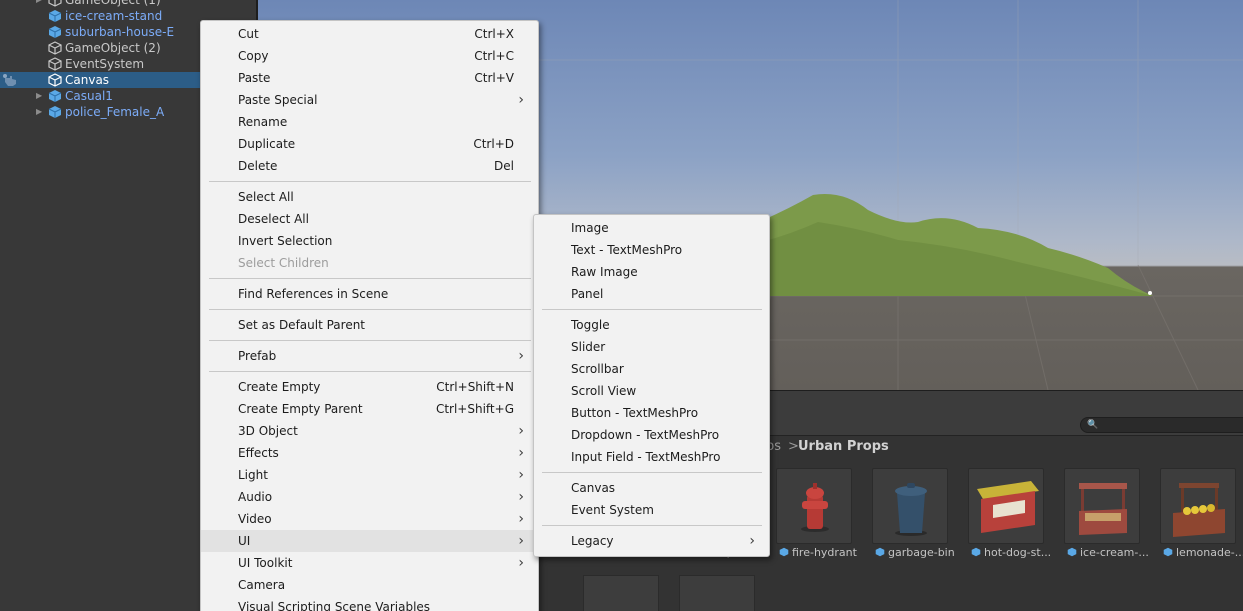 Image resolution: width=1243 pixels, height=611 pixels. I want to click on menu-item-select-all: Select All, so click(369, 197).